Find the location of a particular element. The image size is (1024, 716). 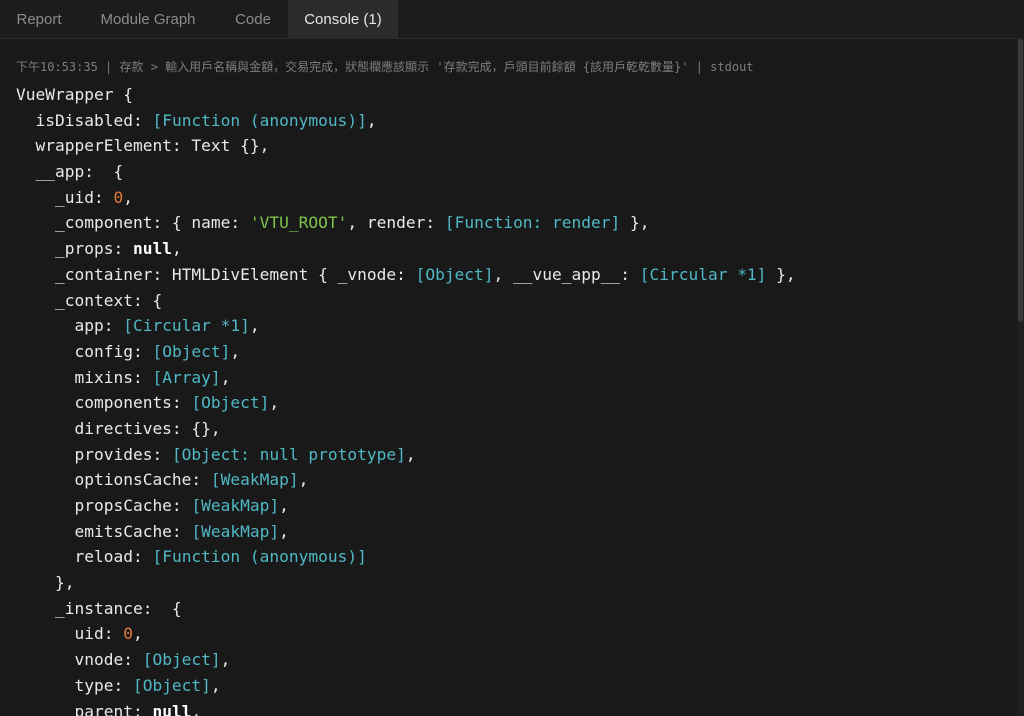

code-text: reload: is located at coordinates (84, 557).